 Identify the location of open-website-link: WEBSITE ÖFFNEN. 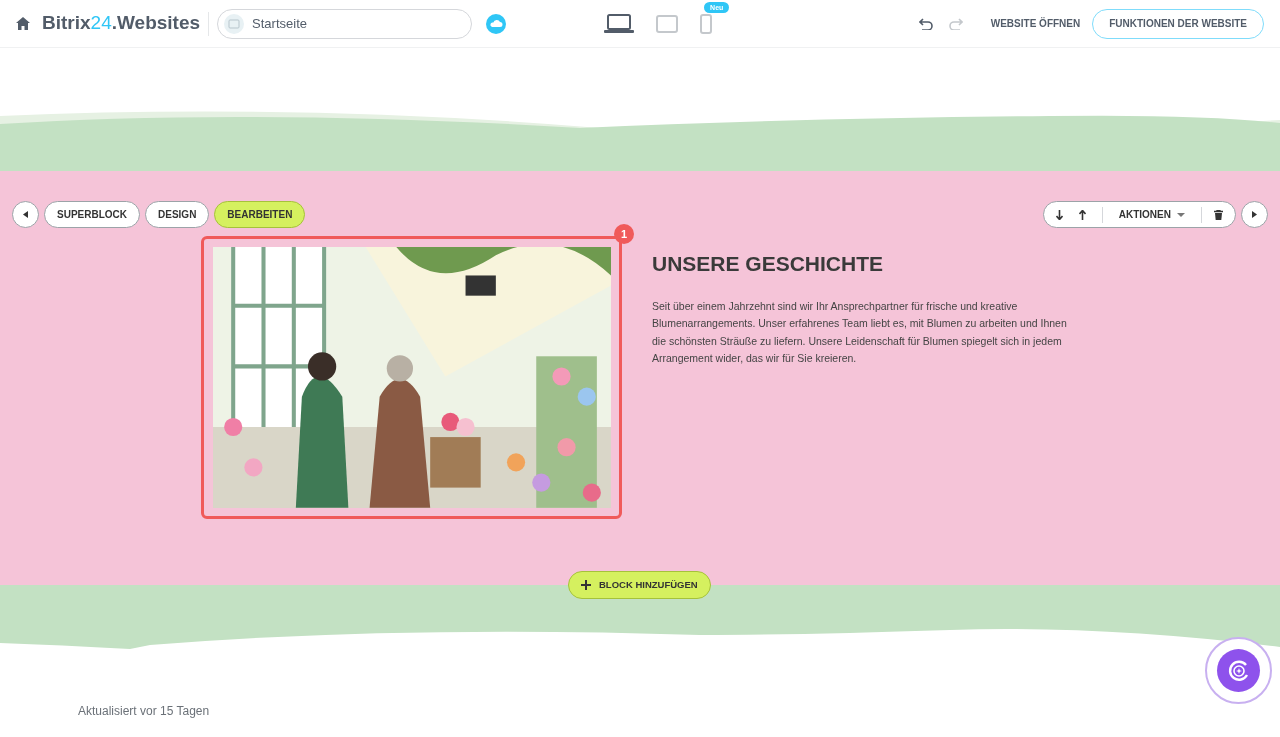
(1035, 23).